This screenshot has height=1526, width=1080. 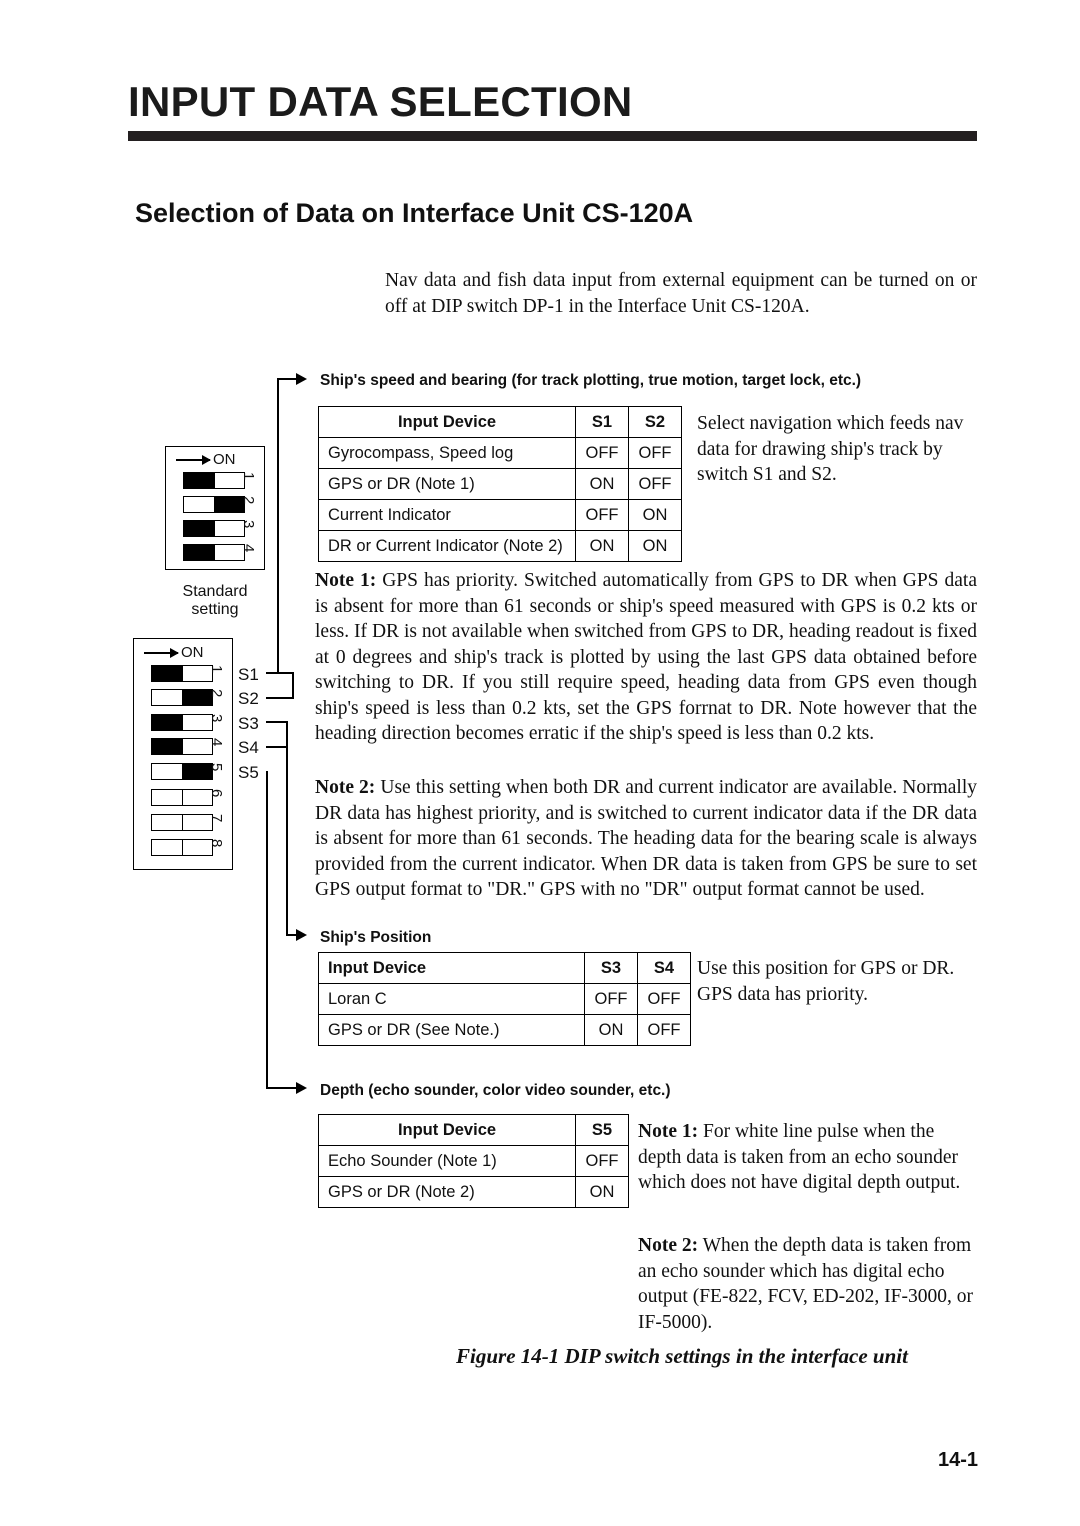 What do you see at coordinates (451, 1030) in the screenshot?
I see `cell-device: GPS or DR (See Note.)` at bounding box center [451, 1030].